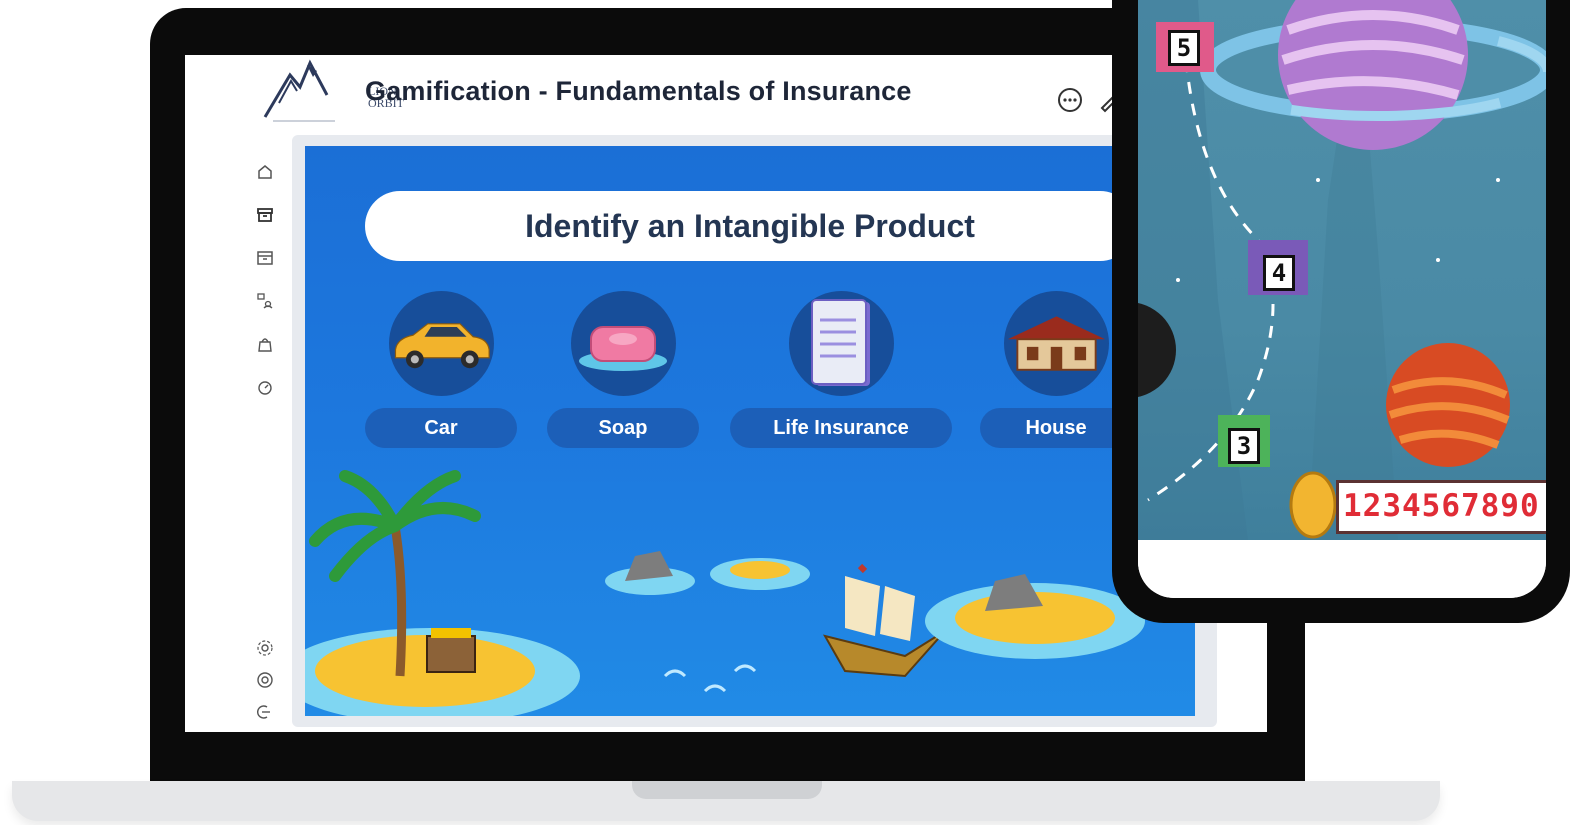  Describe the element at coordinates (265, 172) in the screenshot. I see `home-icon` at that location.